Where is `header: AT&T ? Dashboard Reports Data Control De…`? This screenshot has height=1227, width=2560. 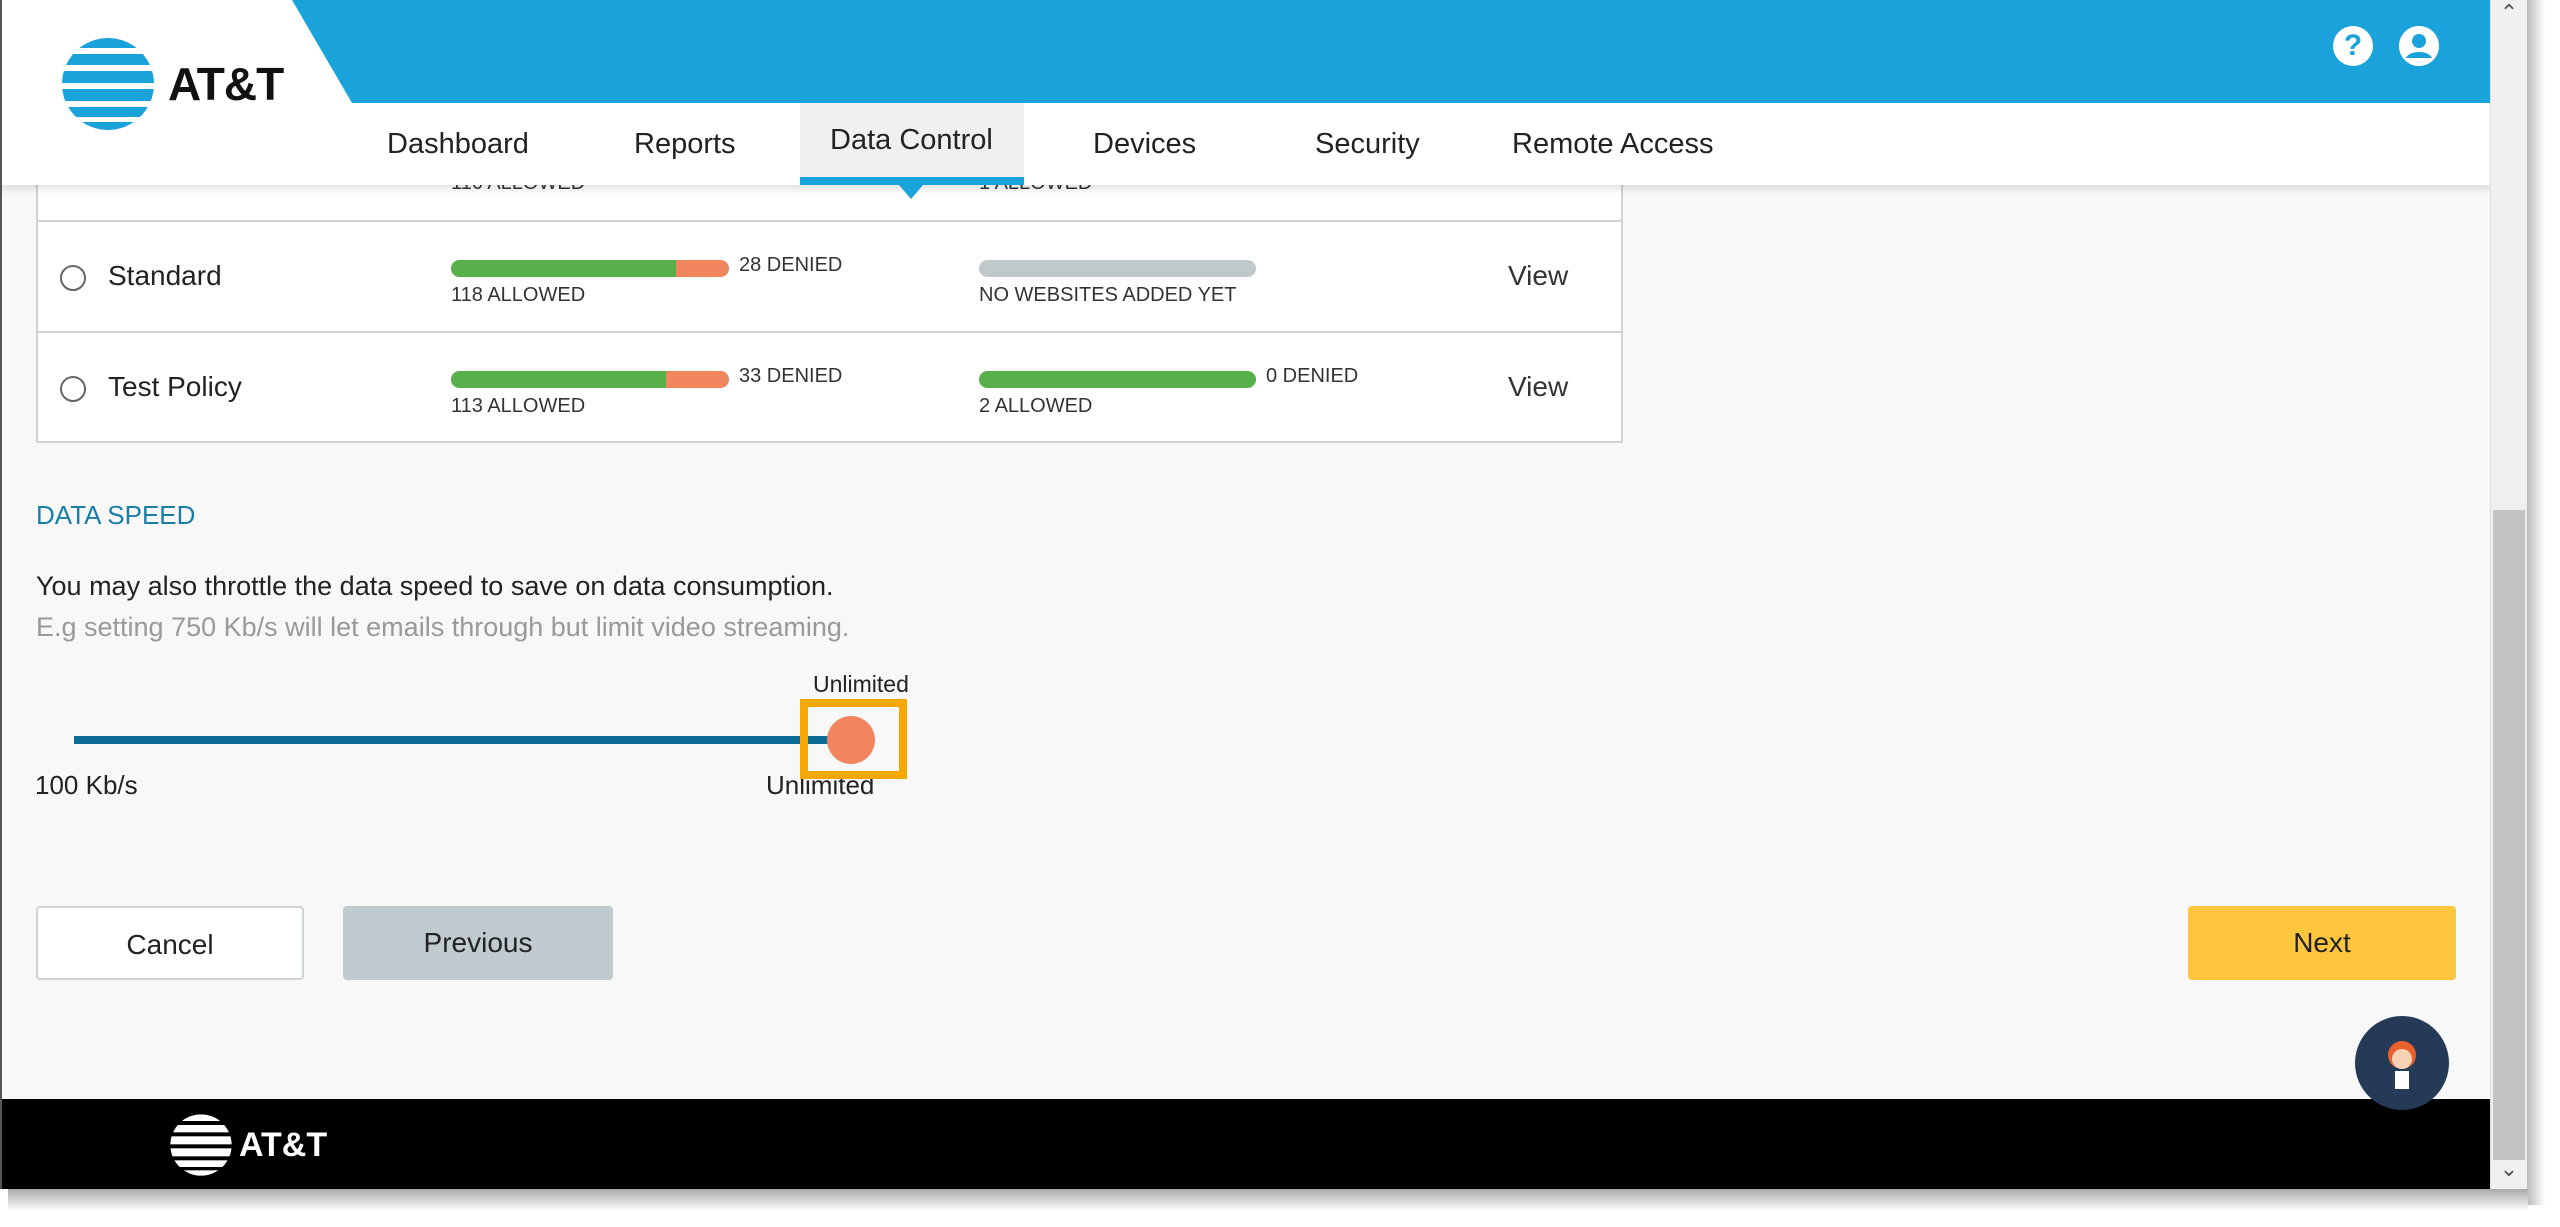
header: AT&T ? Dashboard Reports Data Control De… is located at coordinates (1246, 92).